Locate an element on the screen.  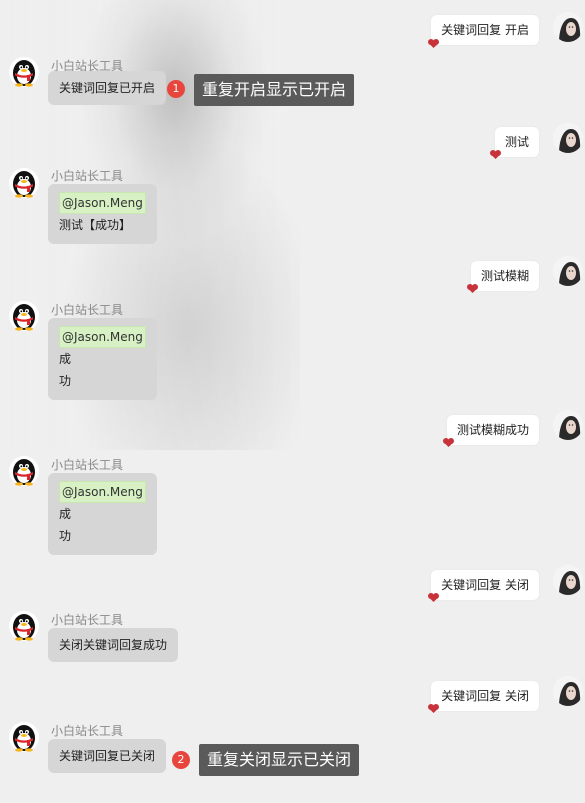
user-message-text: 关键词回复 开启 is located at coordinates (485, 30).